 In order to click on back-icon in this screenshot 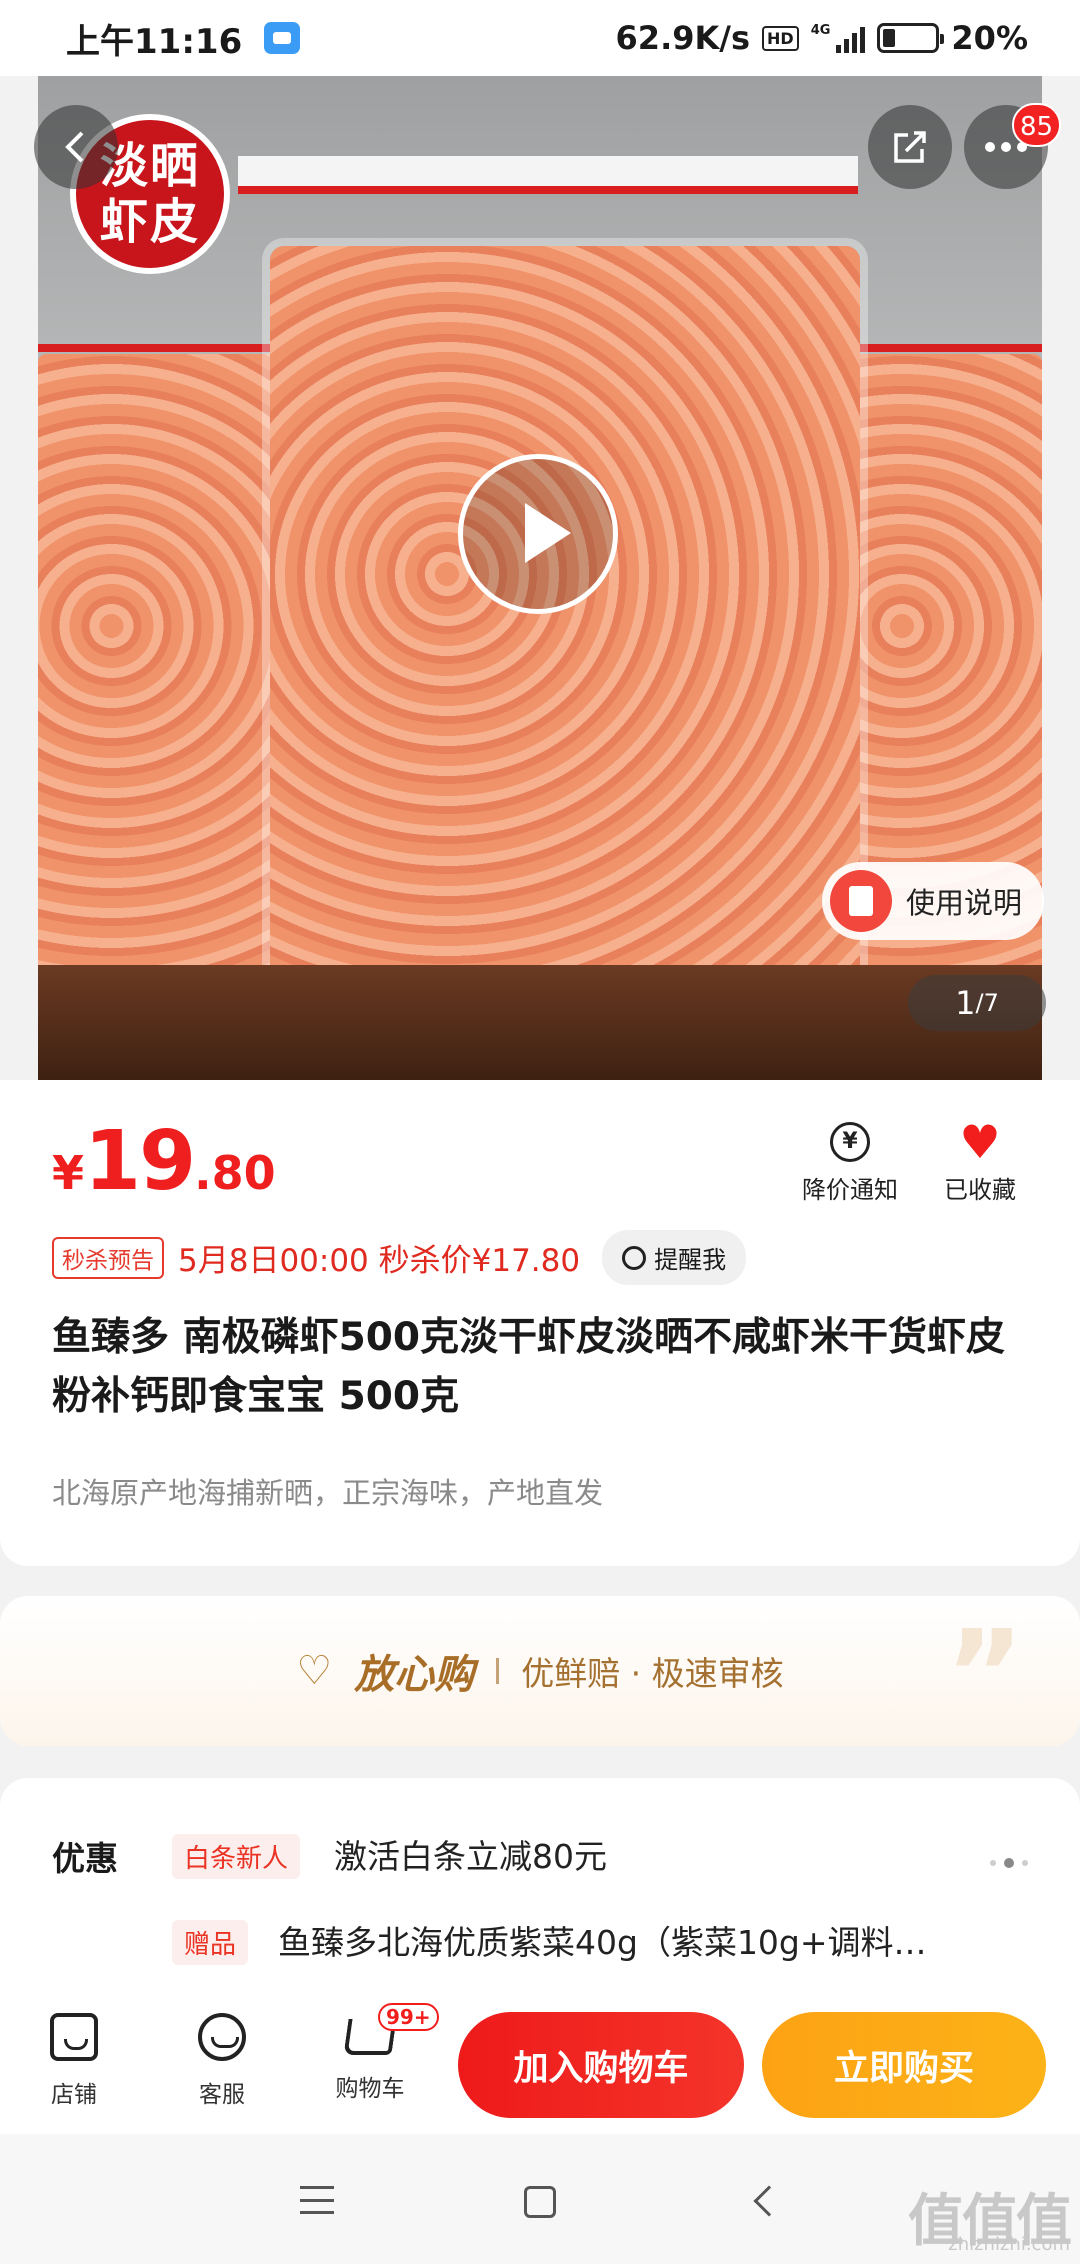, I will do `click(769, 2201)`.